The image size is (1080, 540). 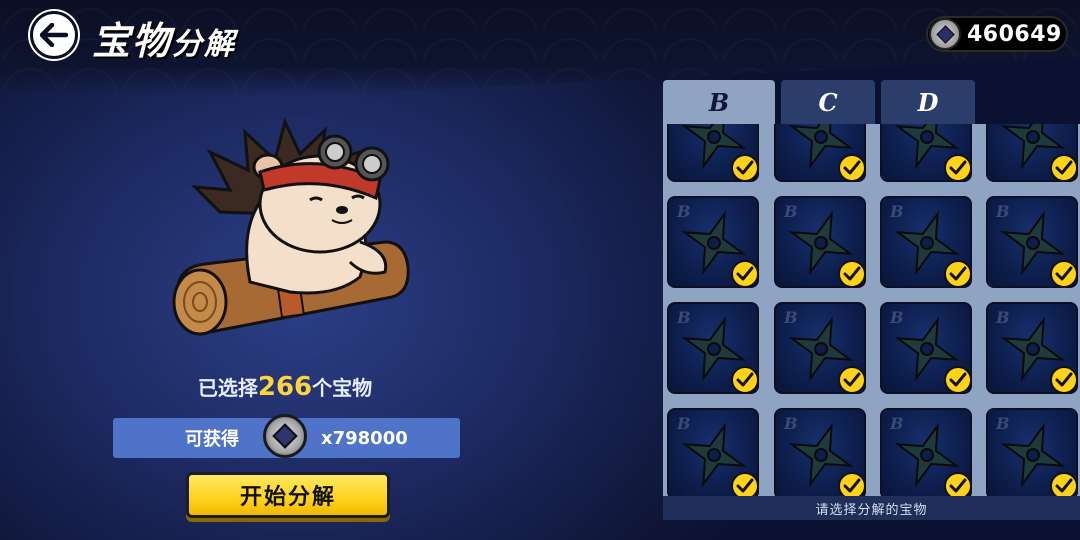 I want to click on back-arrow-icon, so click(x=54, y=35).